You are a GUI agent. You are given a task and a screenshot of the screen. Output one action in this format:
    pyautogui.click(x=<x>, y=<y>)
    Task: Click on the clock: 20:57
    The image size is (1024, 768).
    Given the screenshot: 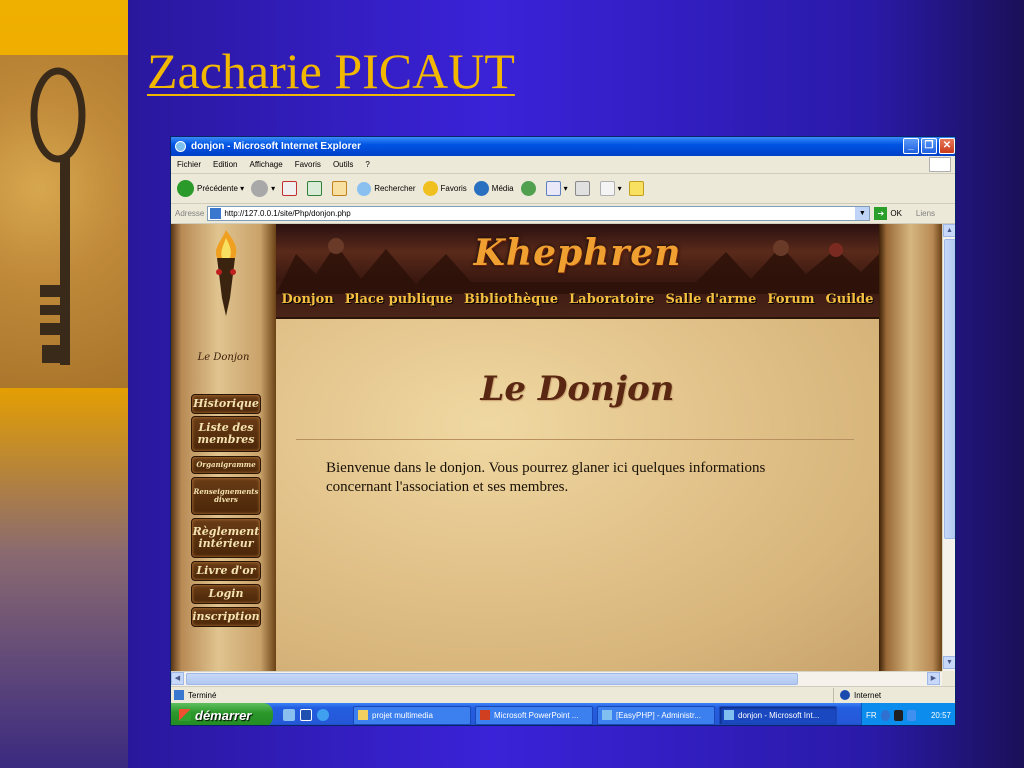 What is the action you would take?
    pyautogui.click(x=940, y=715)
    